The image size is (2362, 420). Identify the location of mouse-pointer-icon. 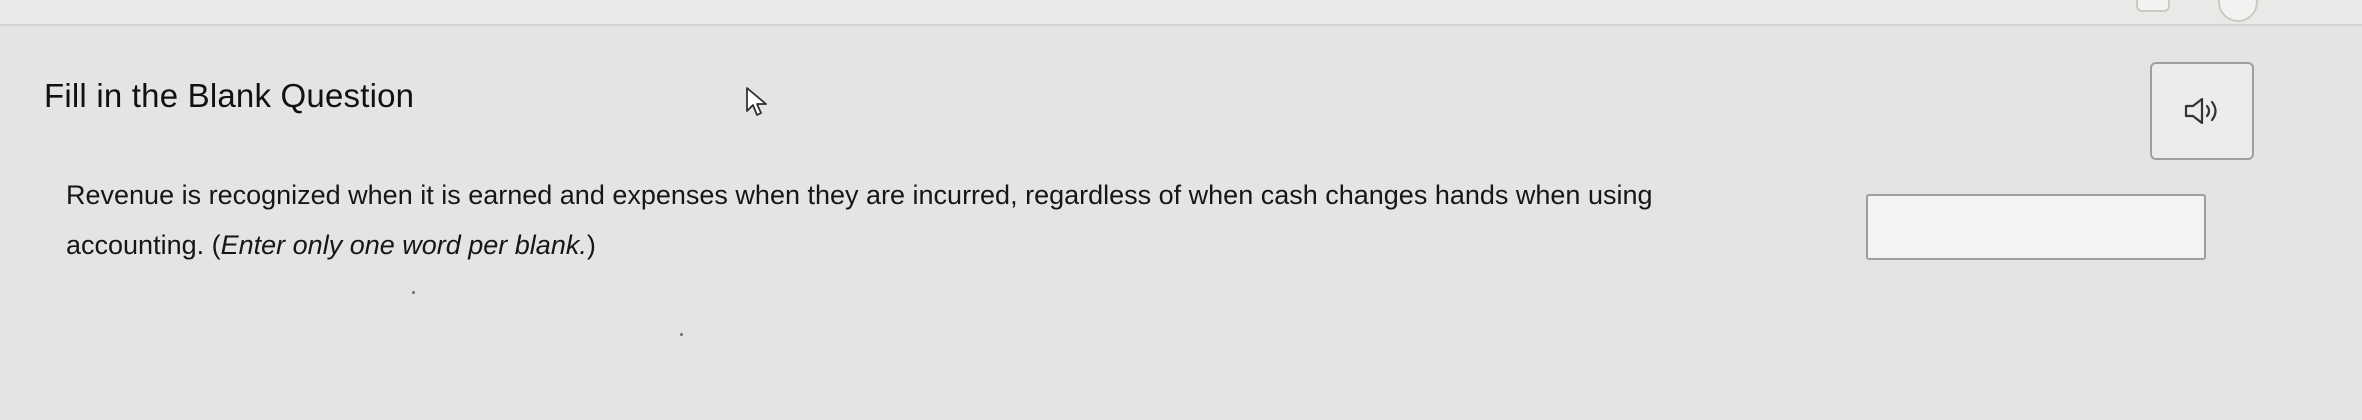
(756, 101).